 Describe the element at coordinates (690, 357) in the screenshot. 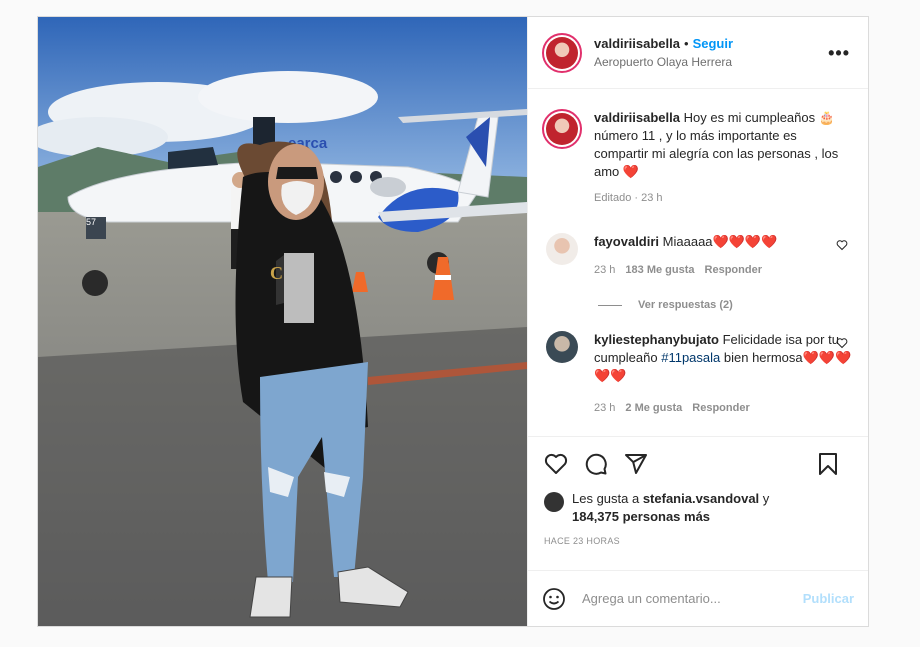

I see `hashtag-link: #11pasala` at that location.